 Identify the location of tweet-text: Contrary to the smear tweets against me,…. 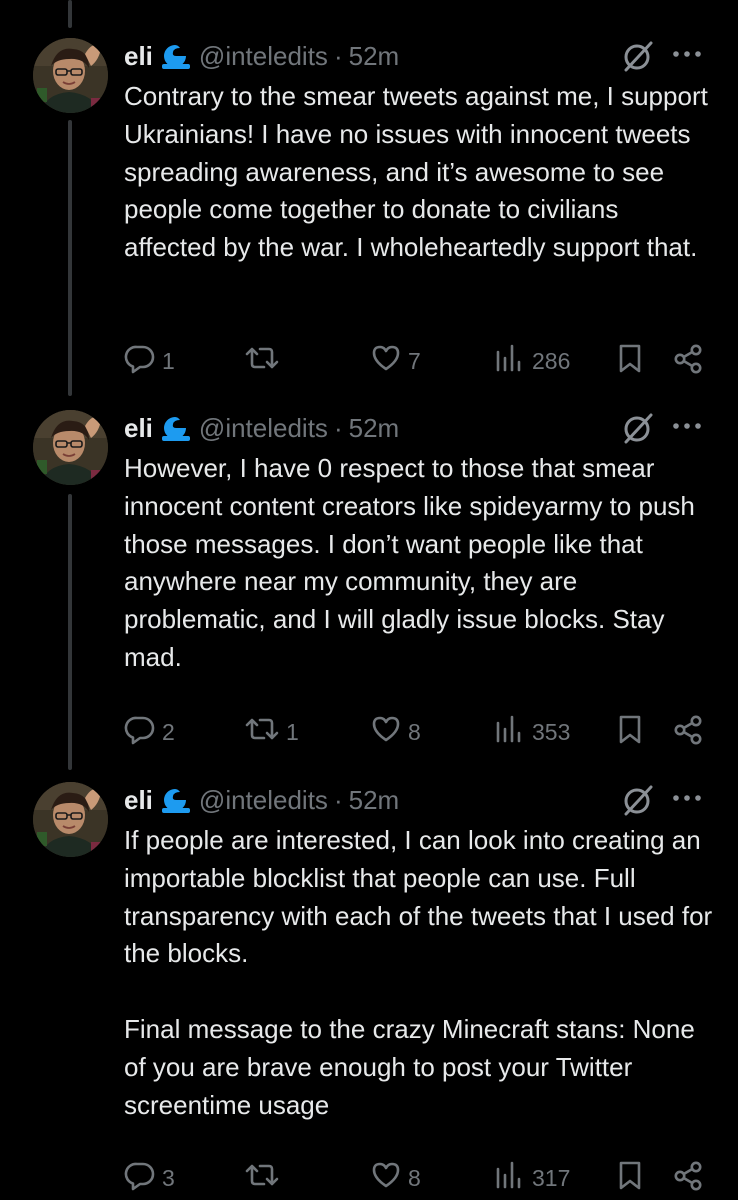
(420, 172).